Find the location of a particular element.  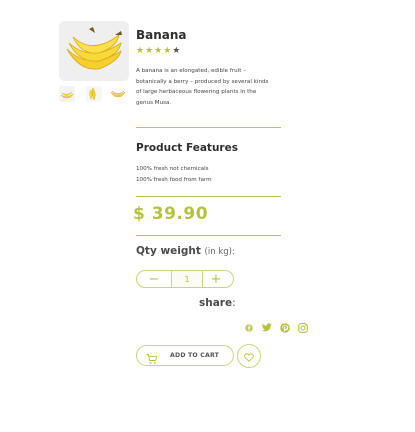

twitter-icon is located at coordinates (266, 327).